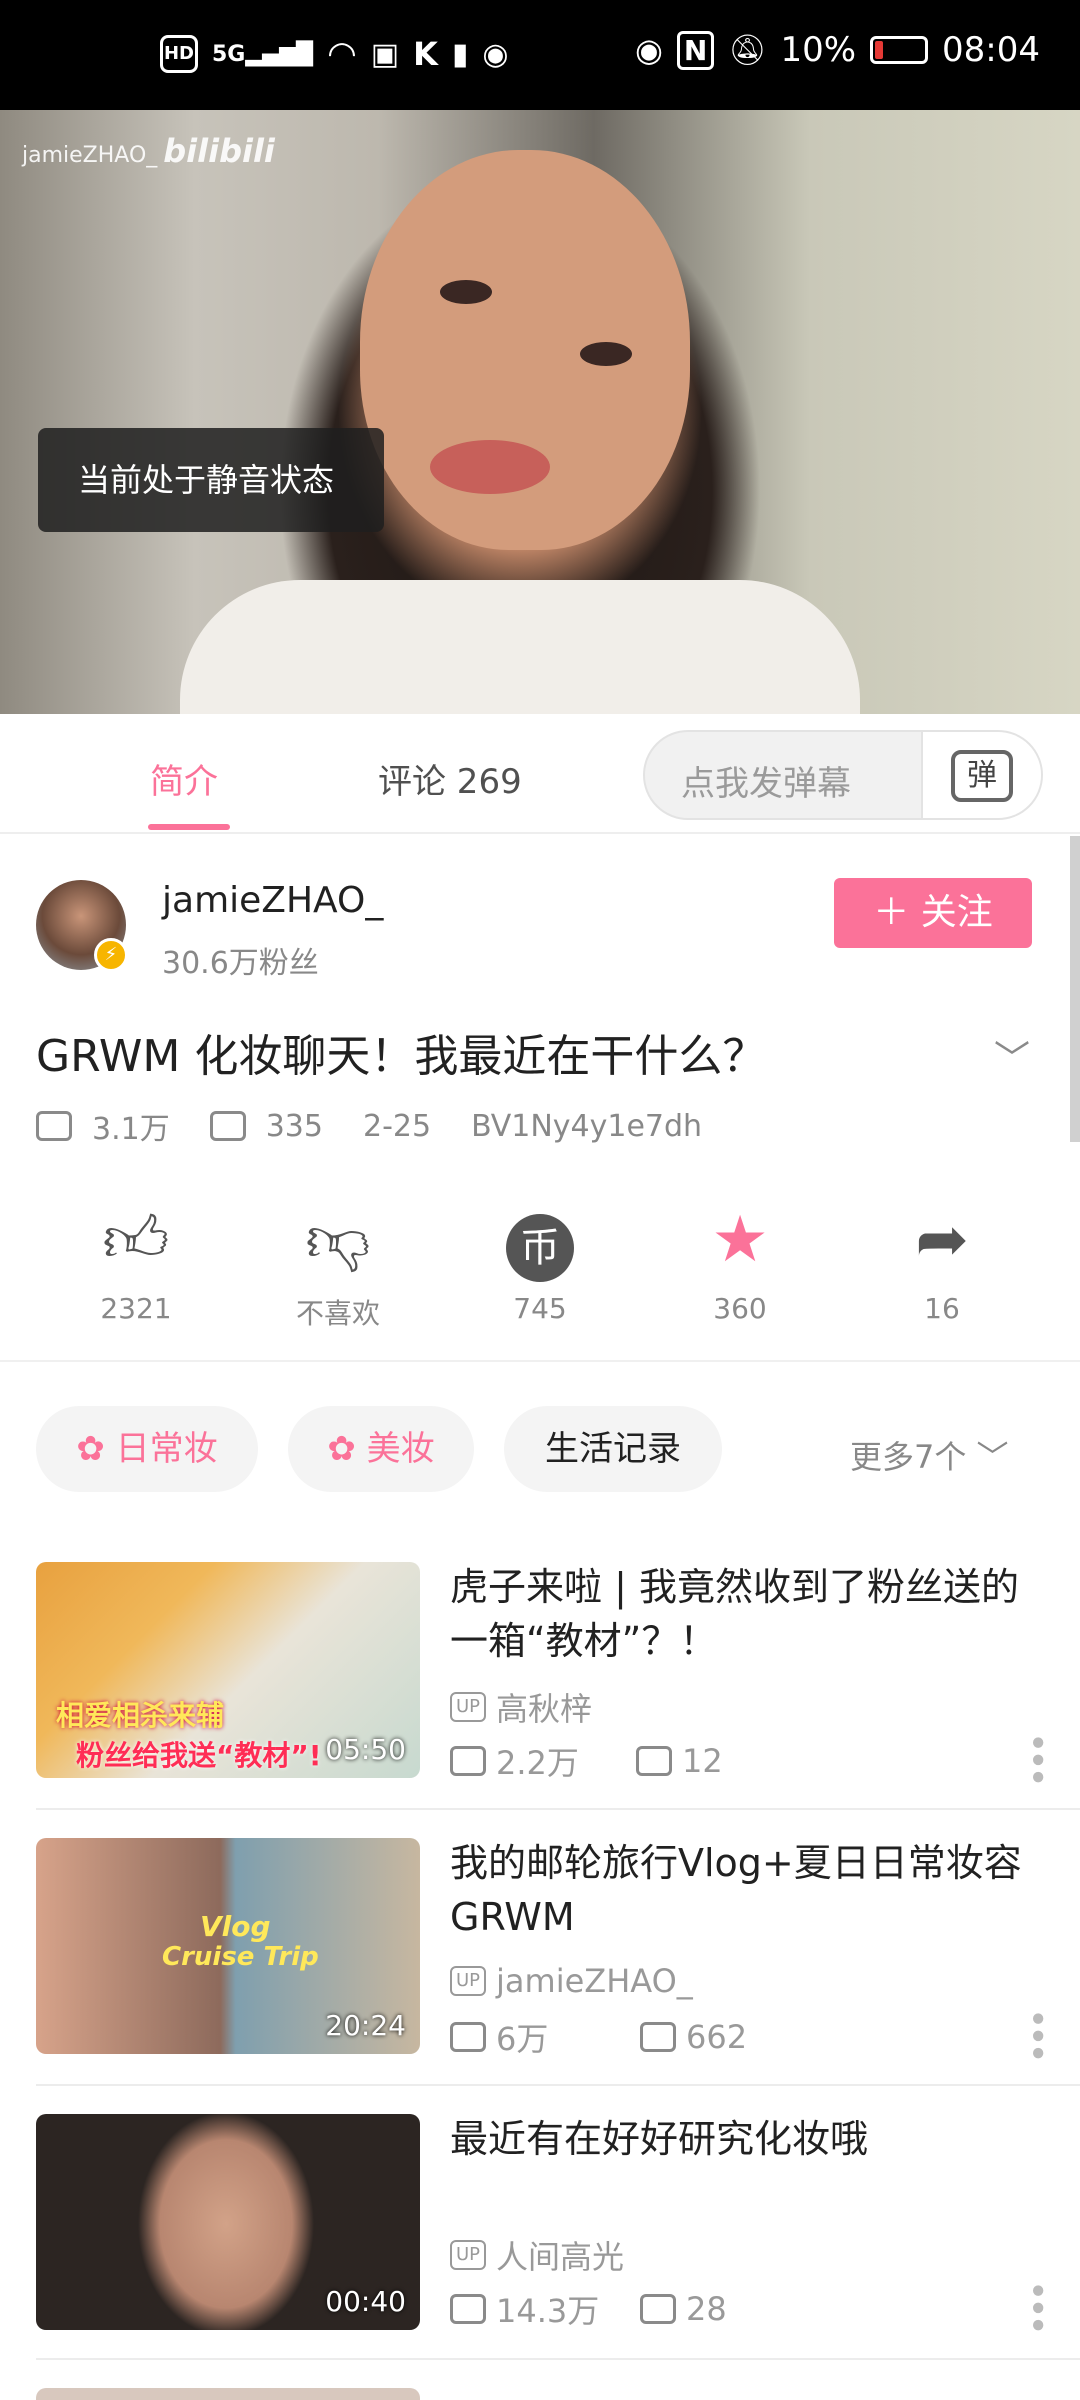 The width and height of the screenshot is (1080, 2400). I want to click on uploader-name: 高秋梓, so click(544, 1709).